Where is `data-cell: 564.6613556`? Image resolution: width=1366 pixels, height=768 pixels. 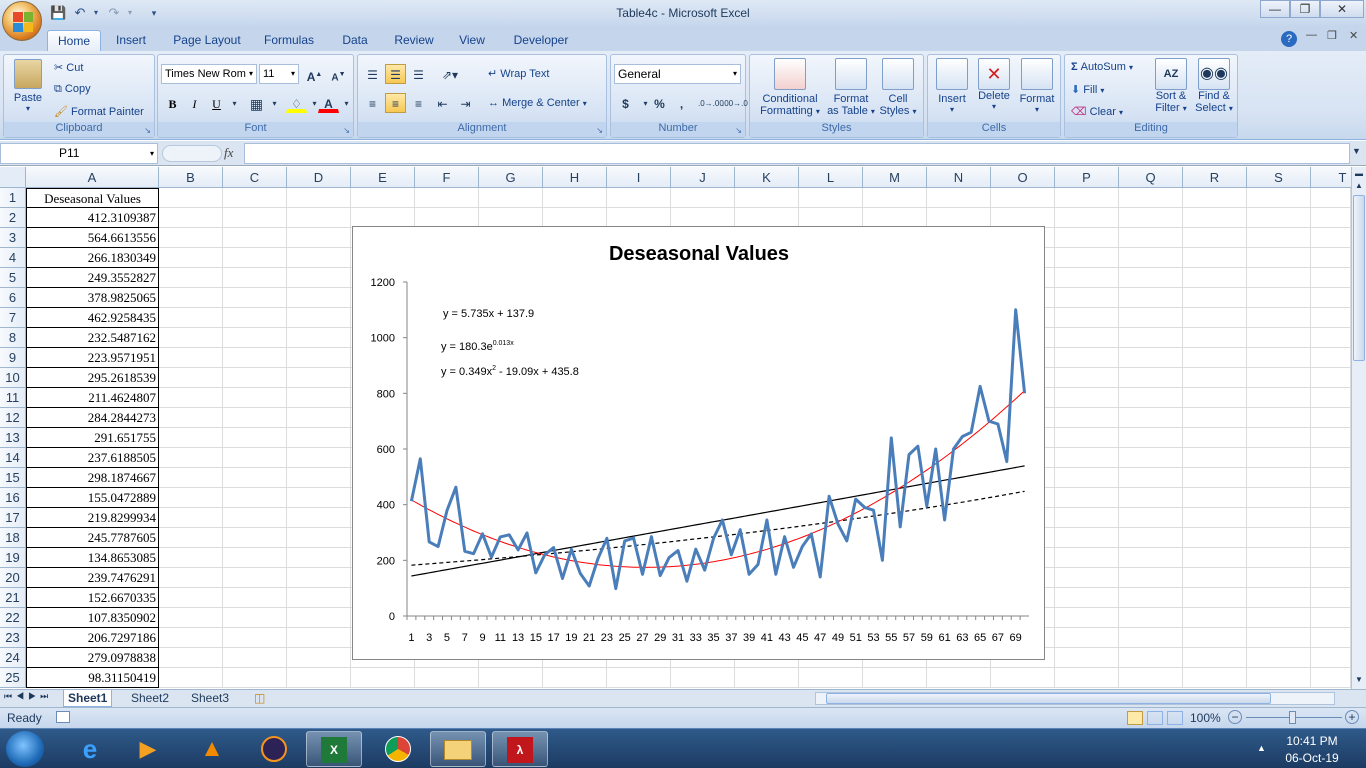 data-cell: 564.6613556 is located at coordinates (92, 238).